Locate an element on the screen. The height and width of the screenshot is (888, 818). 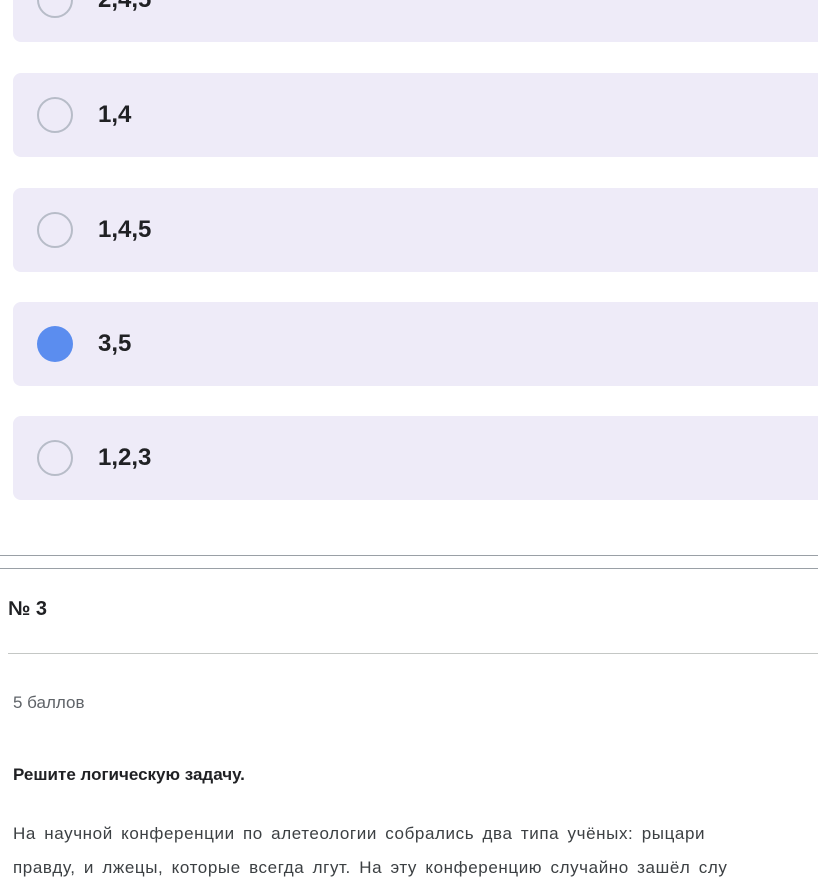
answer-option-label: 2,4,5 is located at coordinates (124, 21).